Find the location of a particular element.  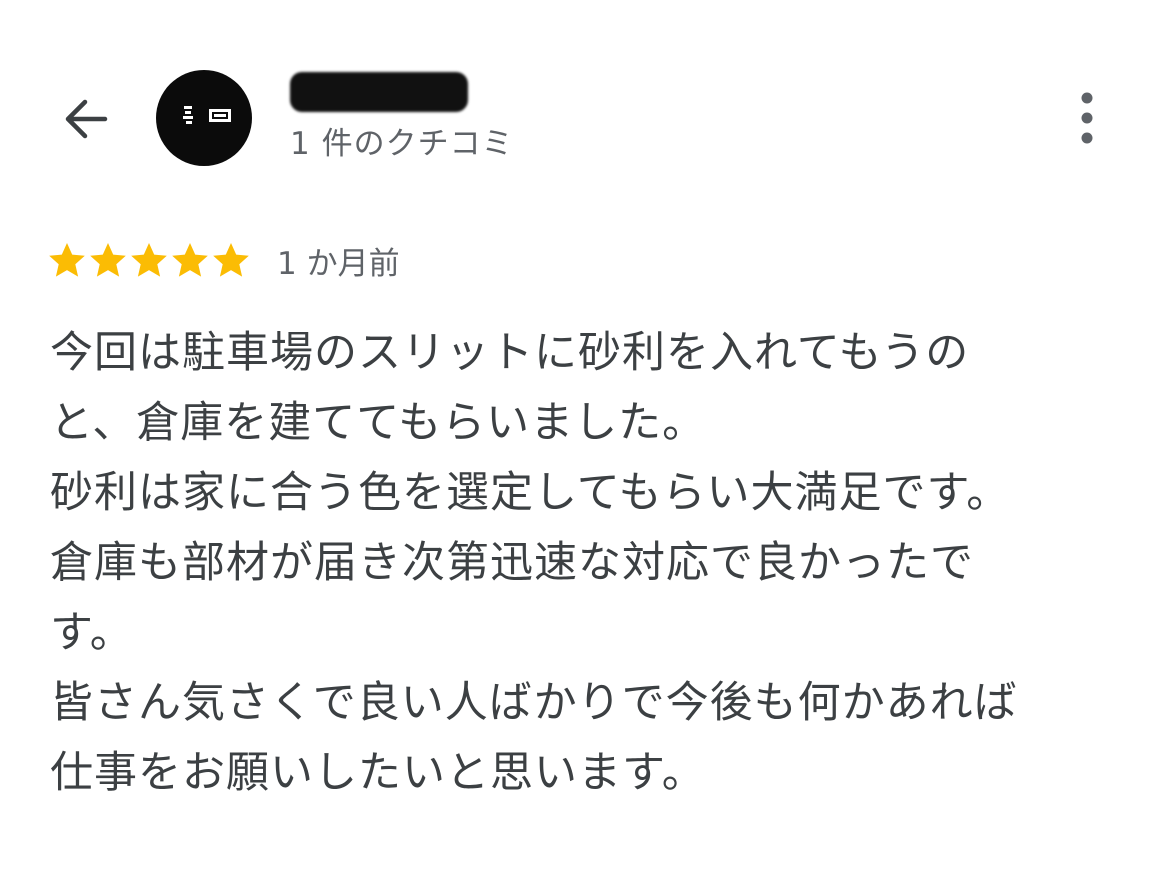

more-options-button is located at coordinates (1087, 120).